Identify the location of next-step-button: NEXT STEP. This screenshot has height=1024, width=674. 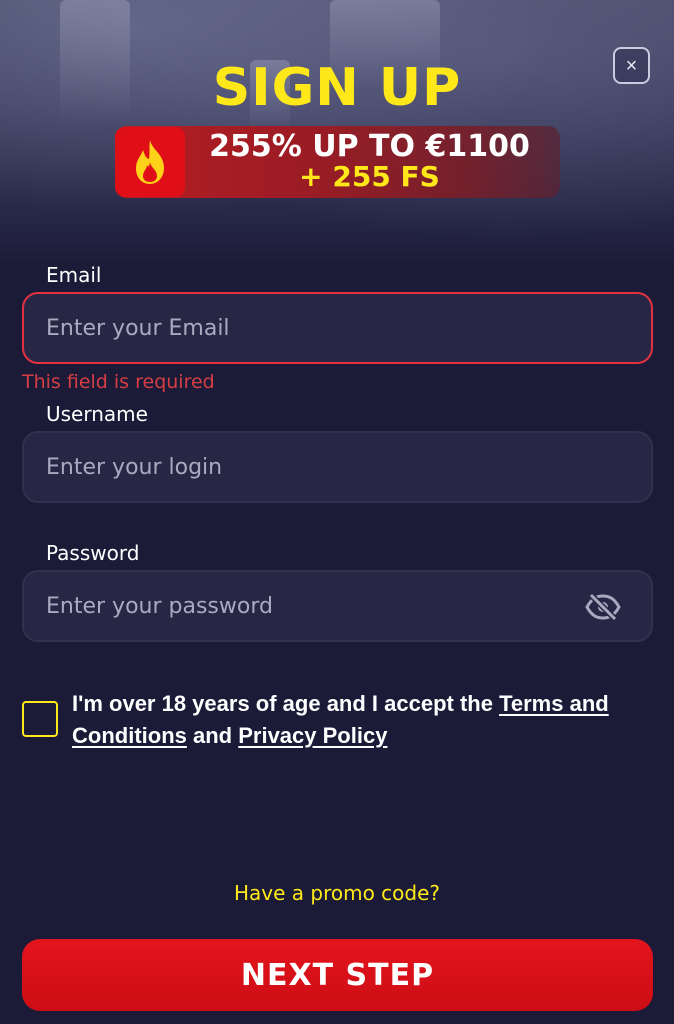
(337, 975).